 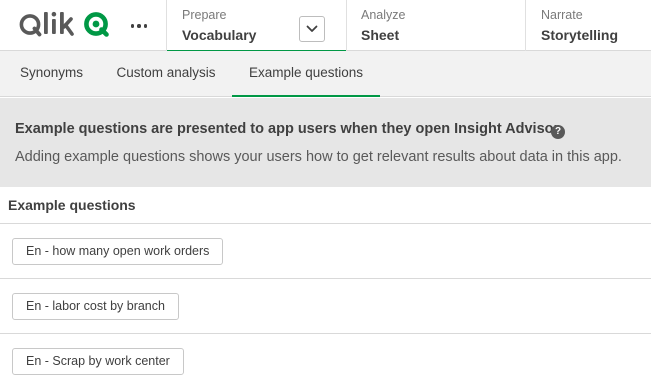 What do you see at coordinates (325, 360) in the screenshot?
I see `list-item: En - Scrap by work center` at bounding box center [325, 360].